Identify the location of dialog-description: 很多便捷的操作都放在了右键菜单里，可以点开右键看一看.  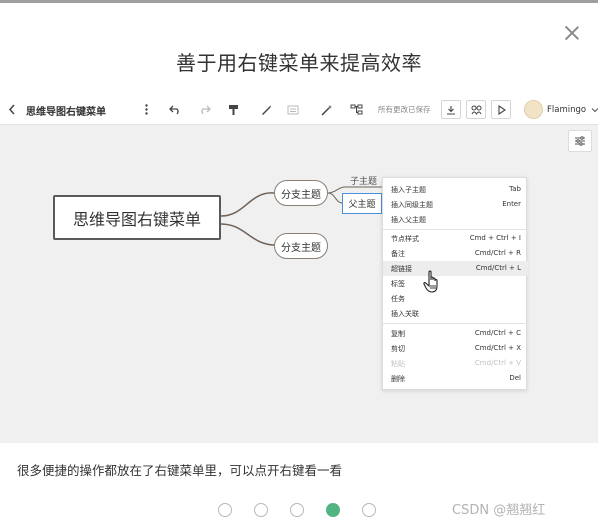
(180, 470).